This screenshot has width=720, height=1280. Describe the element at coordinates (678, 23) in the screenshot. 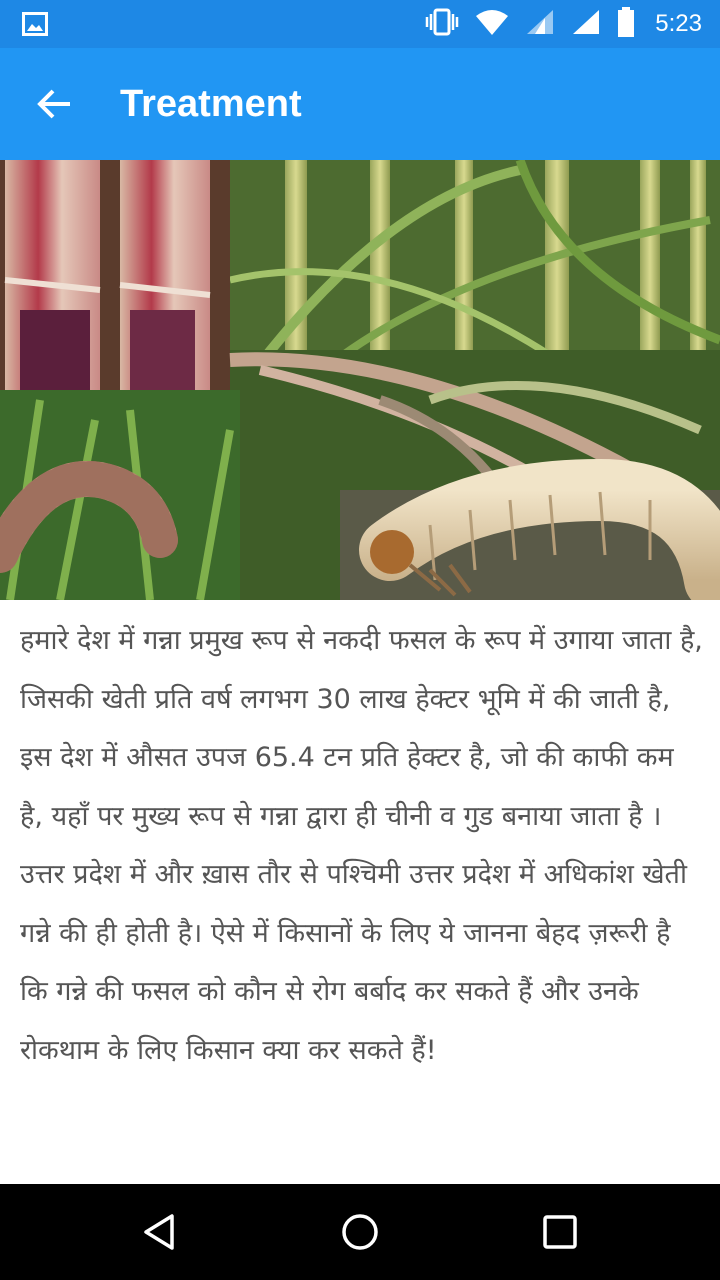

I see `status-time: 5:23` at that location.